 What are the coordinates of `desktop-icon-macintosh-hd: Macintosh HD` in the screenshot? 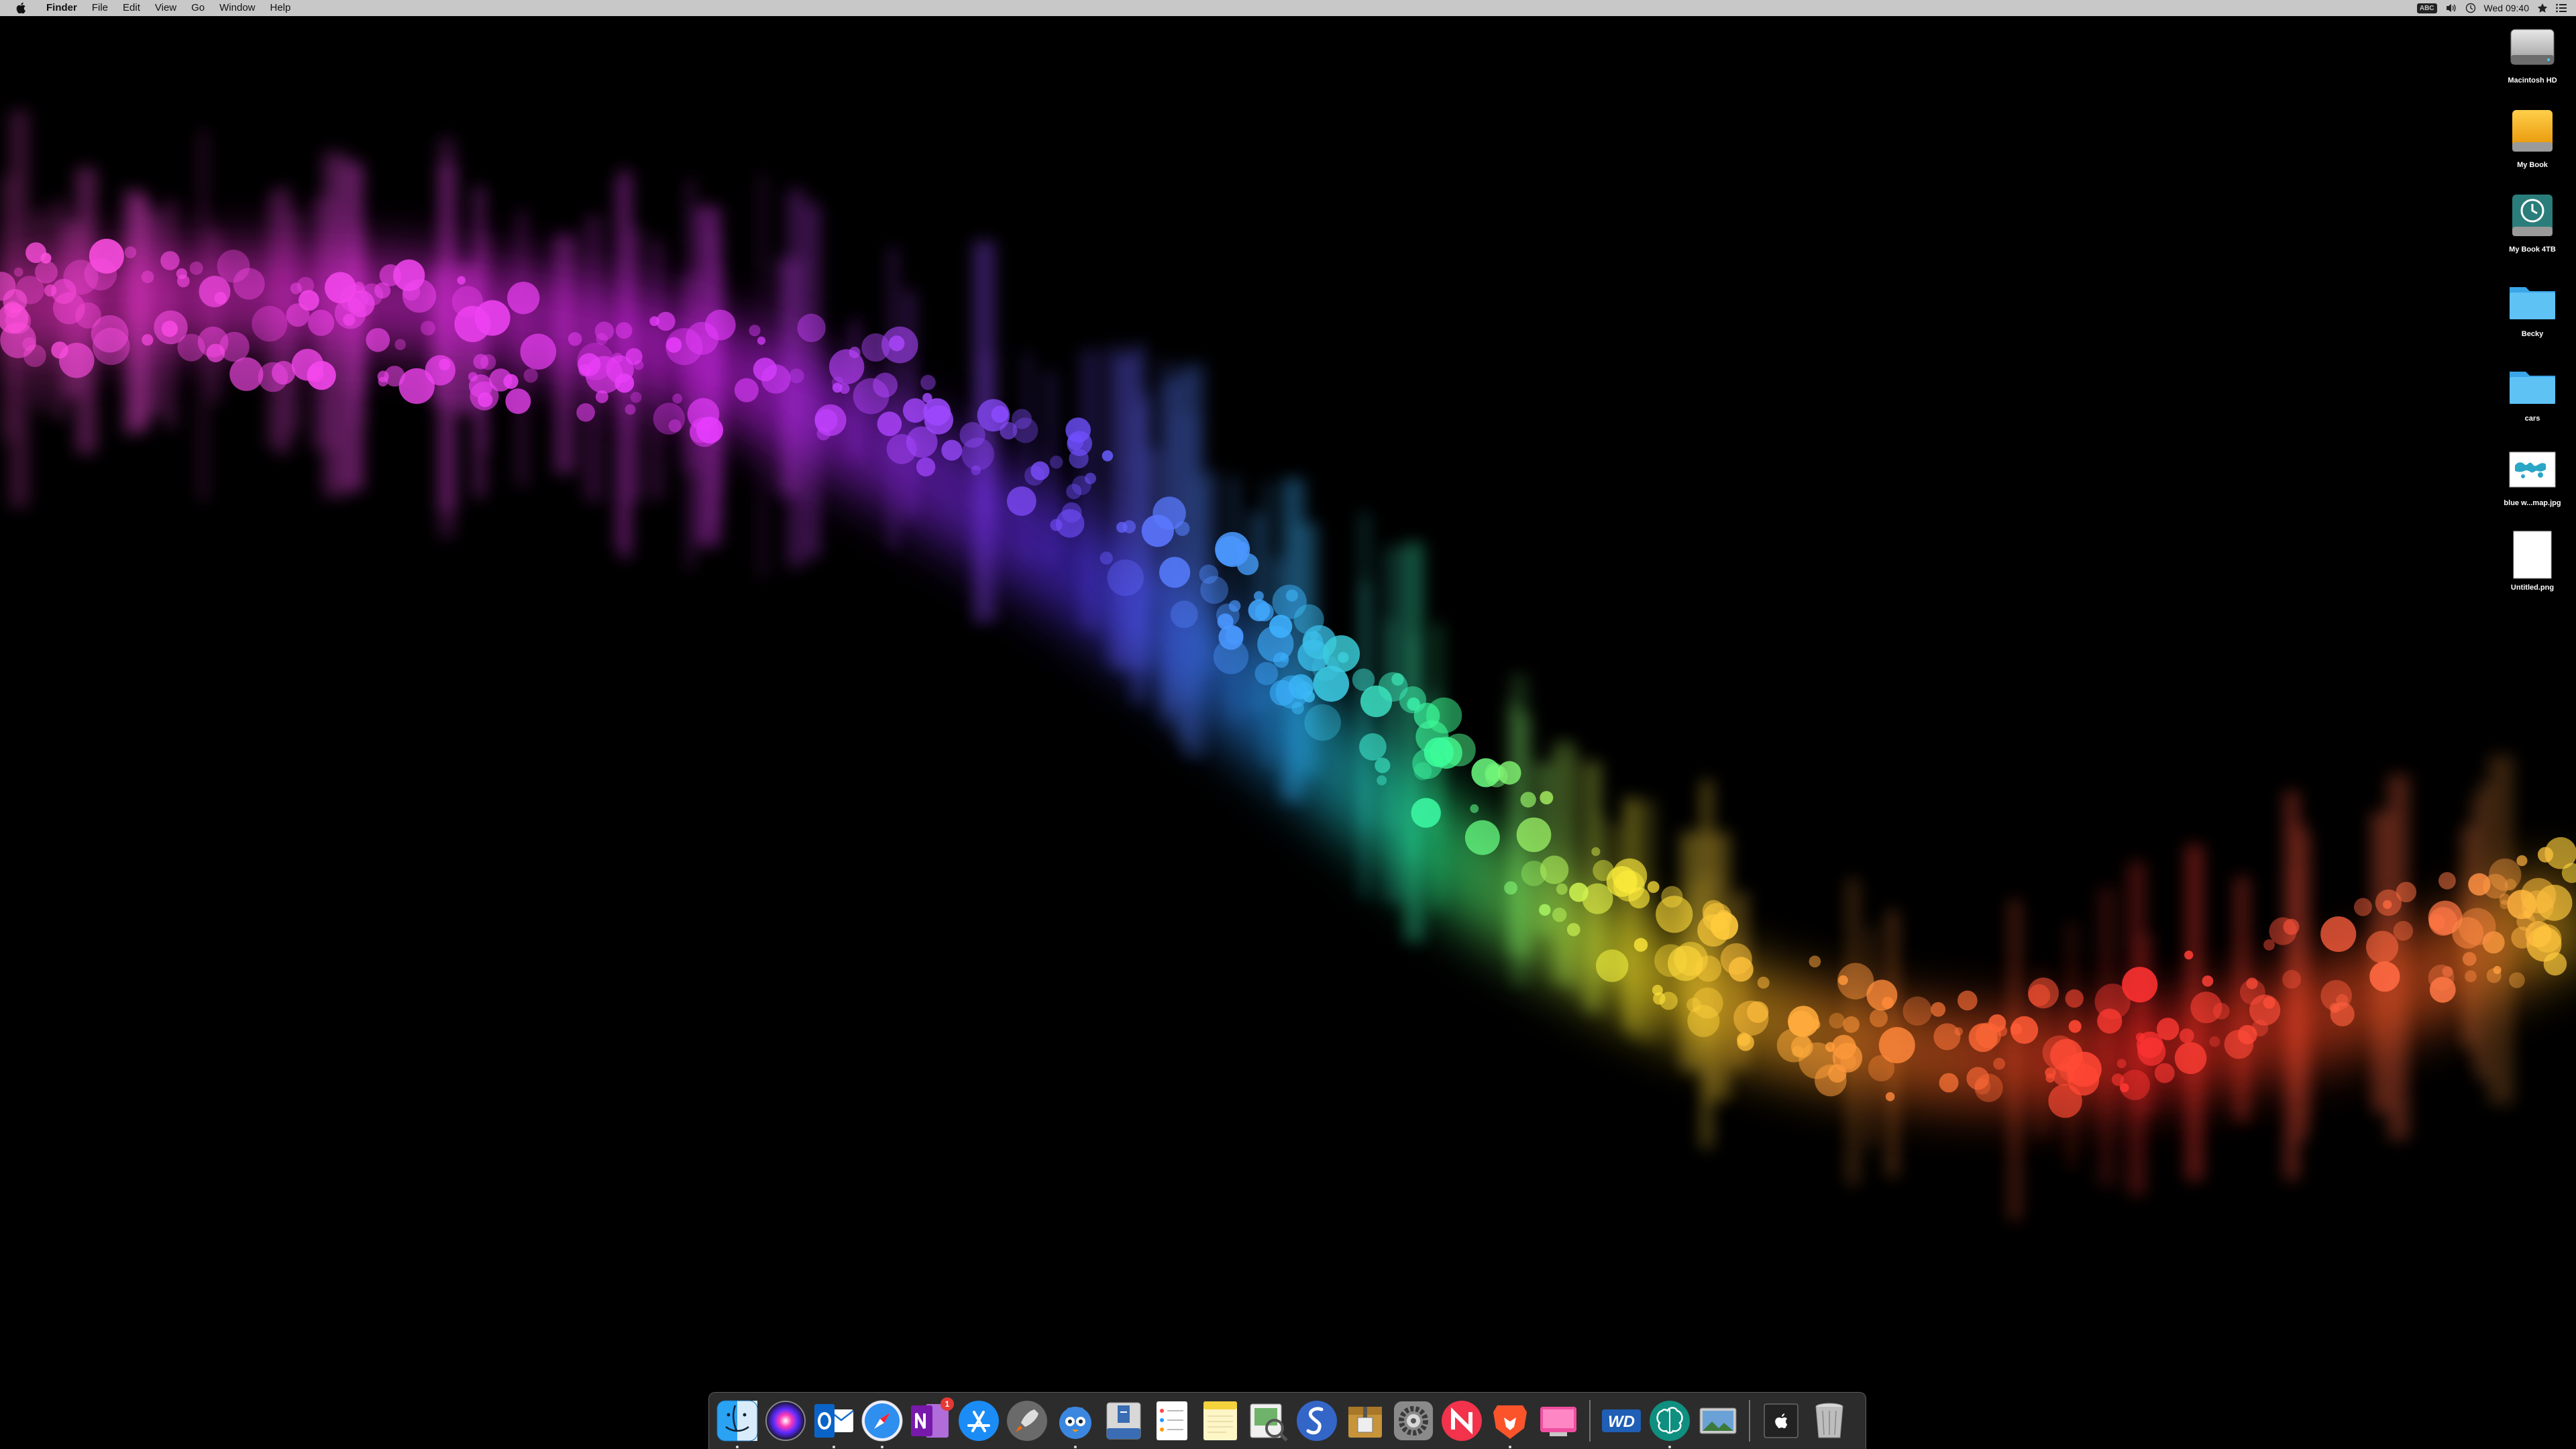 It's located at (2532, 52).